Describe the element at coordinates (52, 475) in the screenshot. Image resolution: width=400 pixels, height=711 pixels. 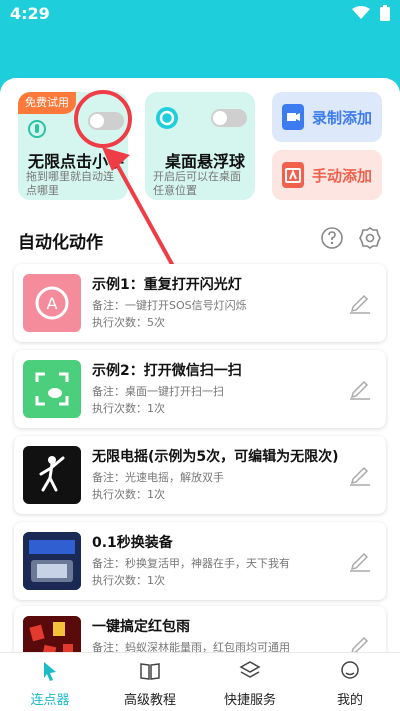
I see `shake-thumb` at that location.